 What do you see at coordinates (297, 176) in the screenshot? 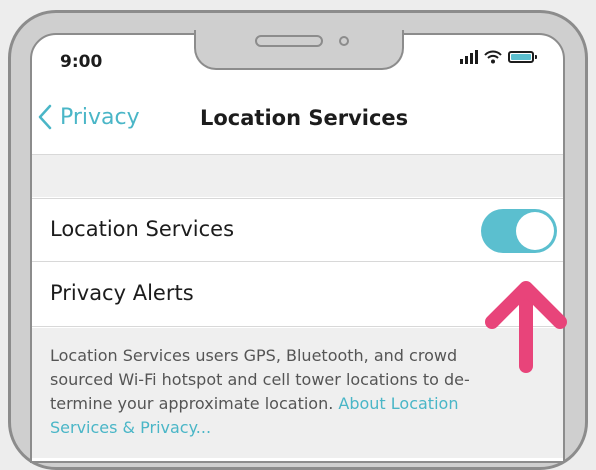
I see `section-spacer` at bounding box center [297, 176].